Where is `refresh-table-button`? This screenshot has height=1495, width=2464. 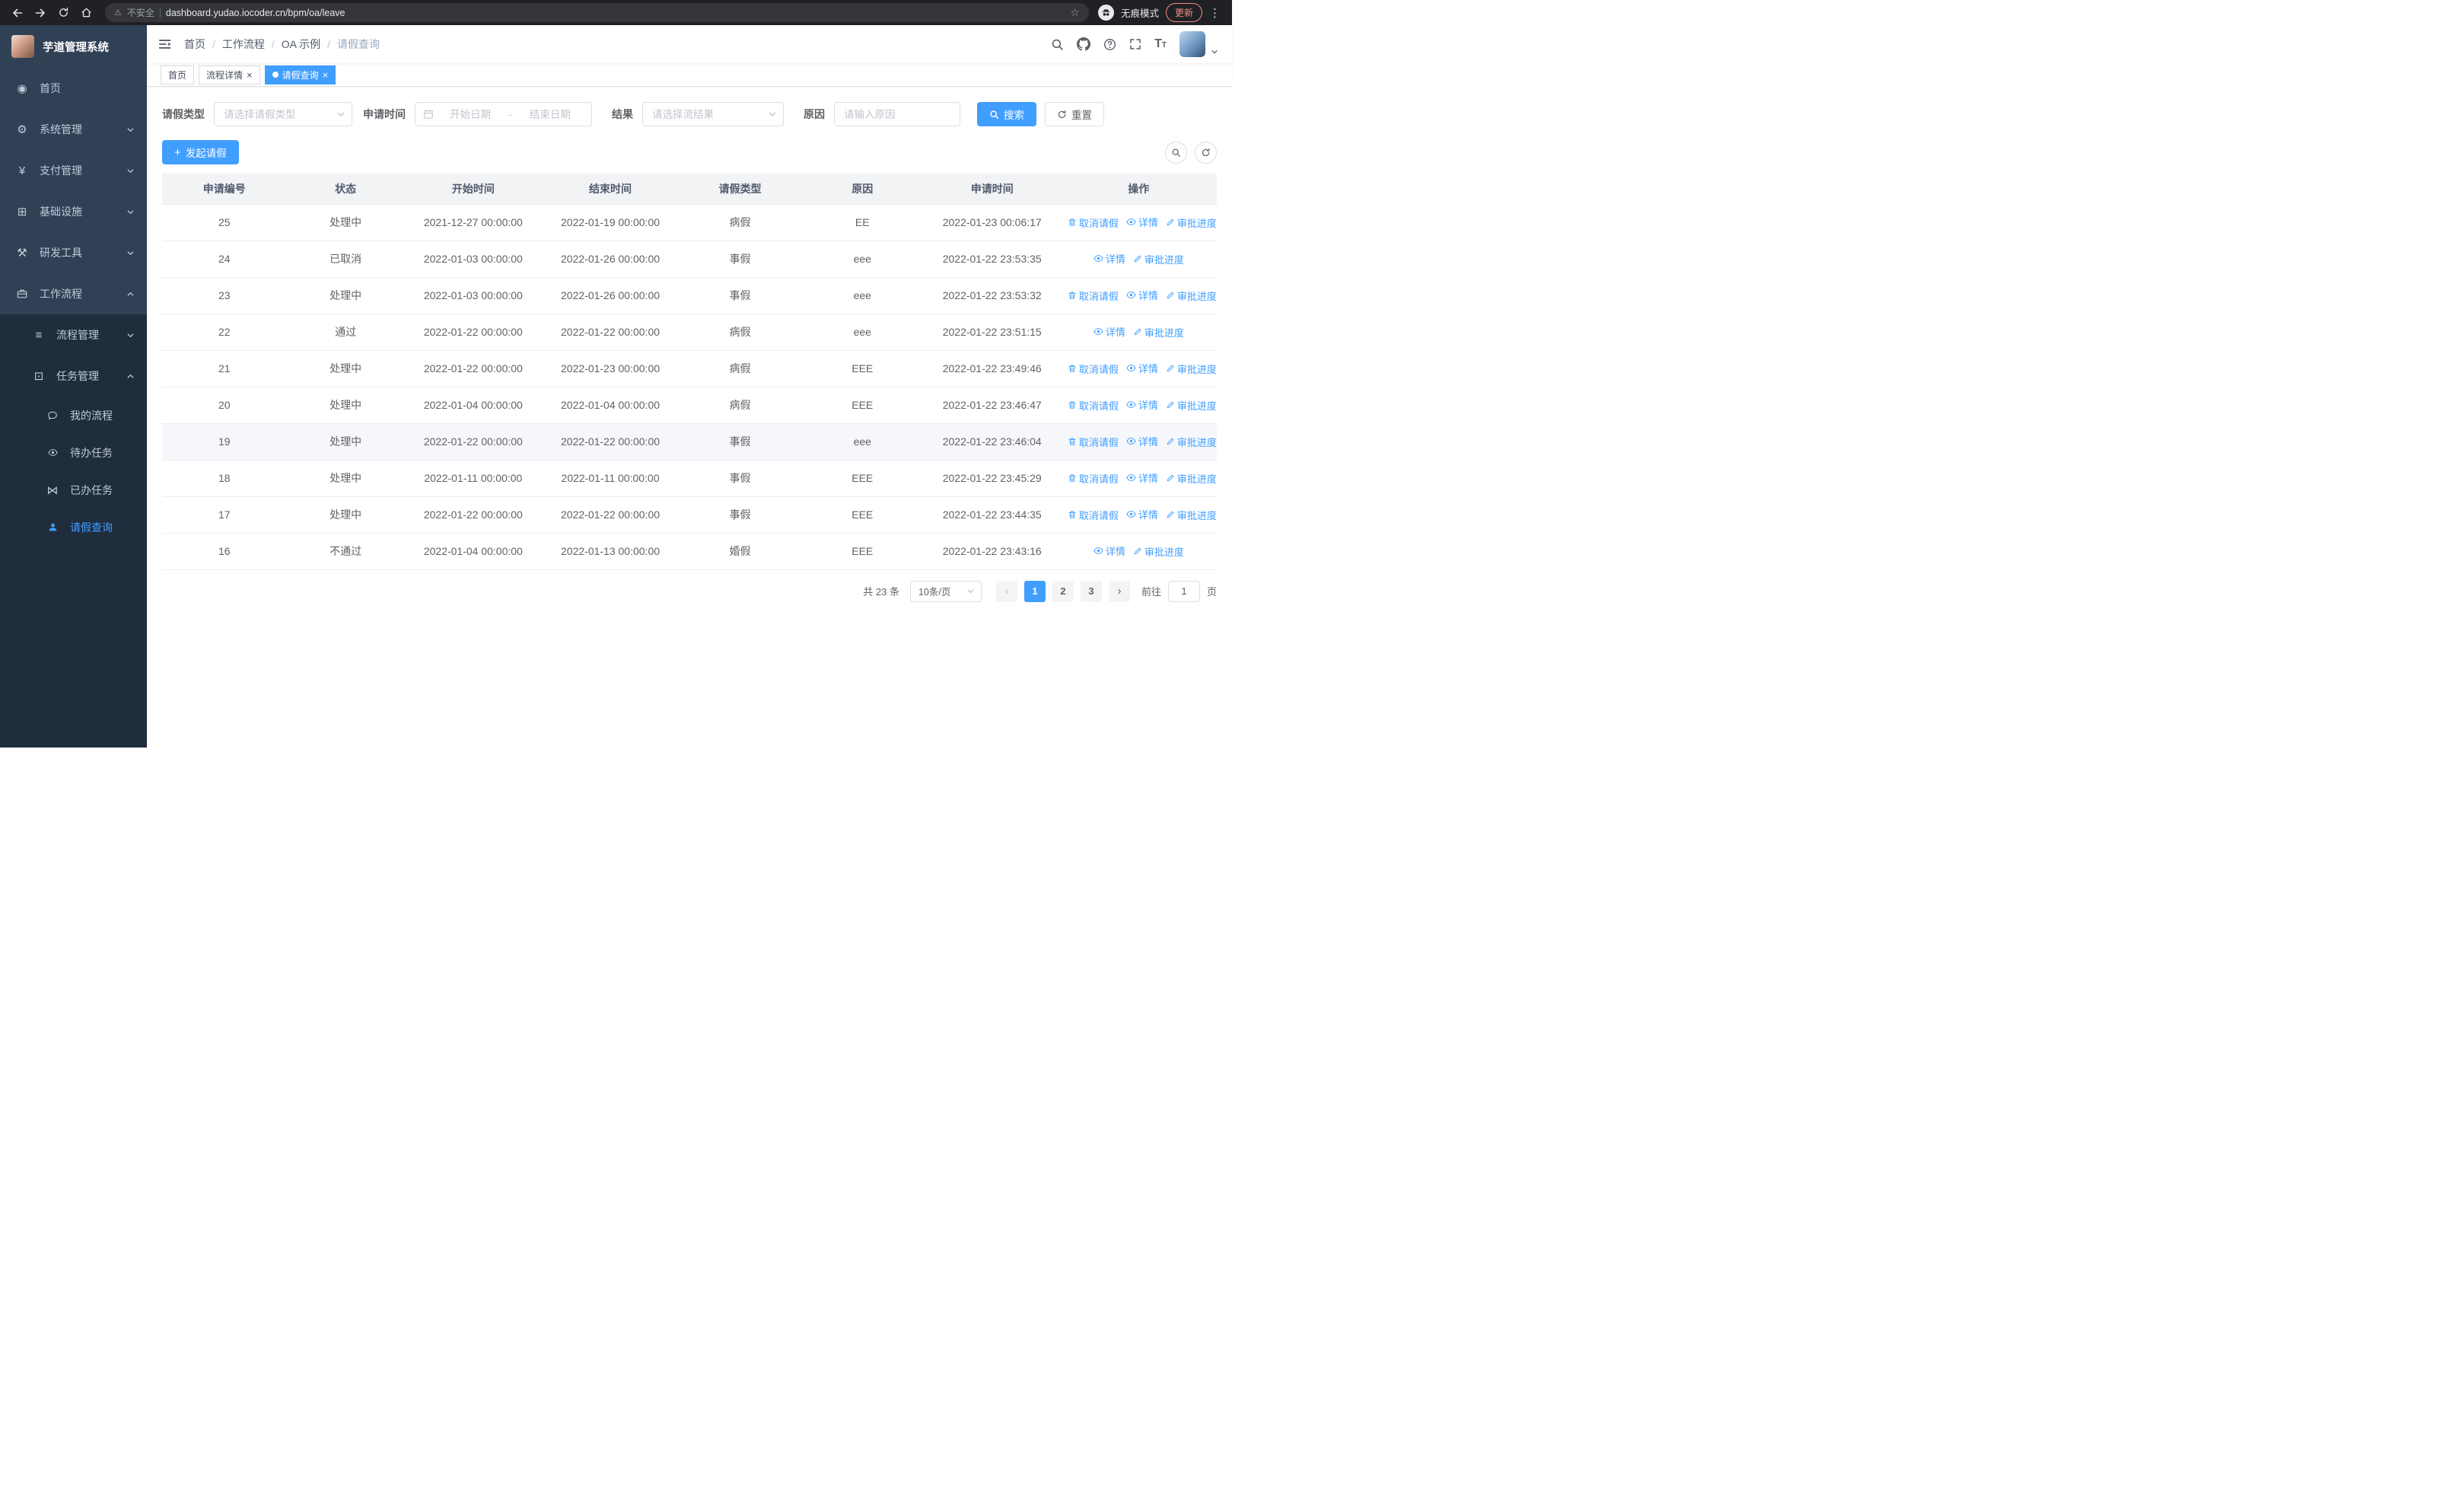 refresh-table-button is located at coordinates (1206, 152).